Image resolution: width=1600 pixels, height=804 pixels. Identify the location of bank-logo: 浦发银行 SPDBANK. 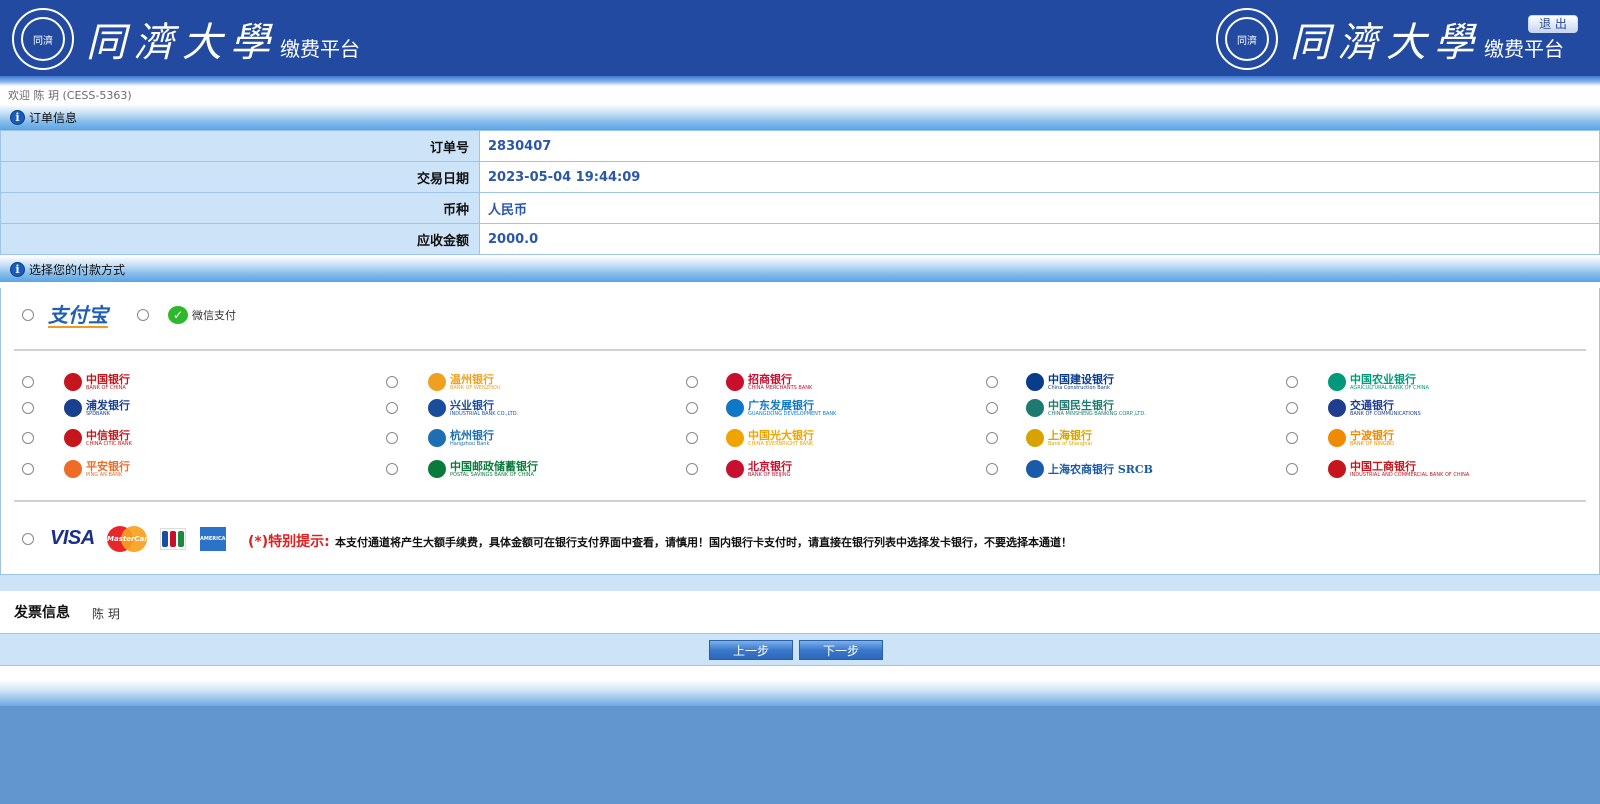
(97, 408).